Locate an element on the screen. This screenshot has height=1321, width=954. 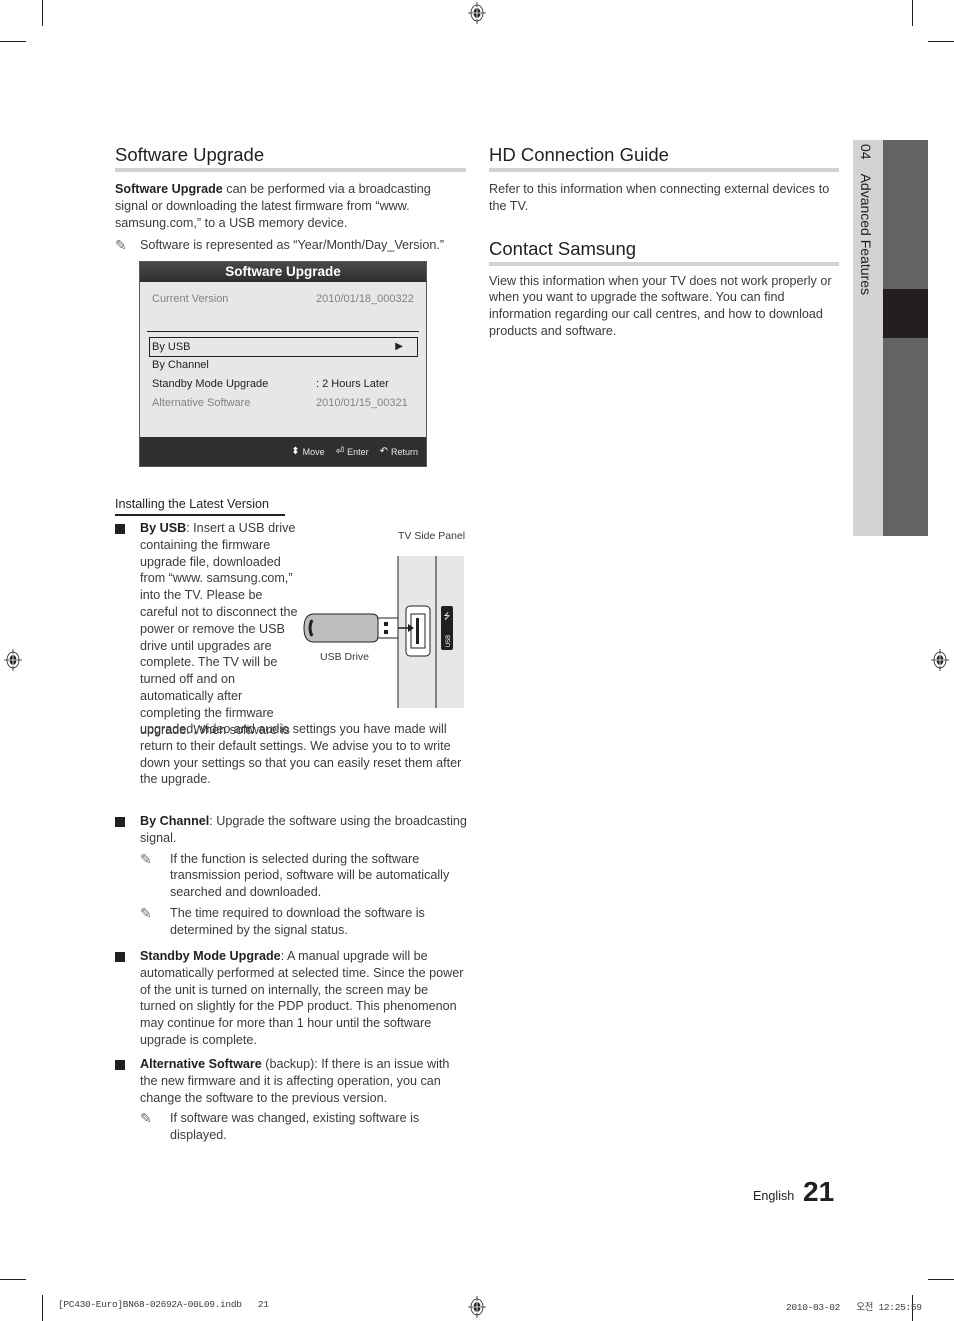
current-version-value: 2010/01/18_000322 is located at coordinates (365, 299).